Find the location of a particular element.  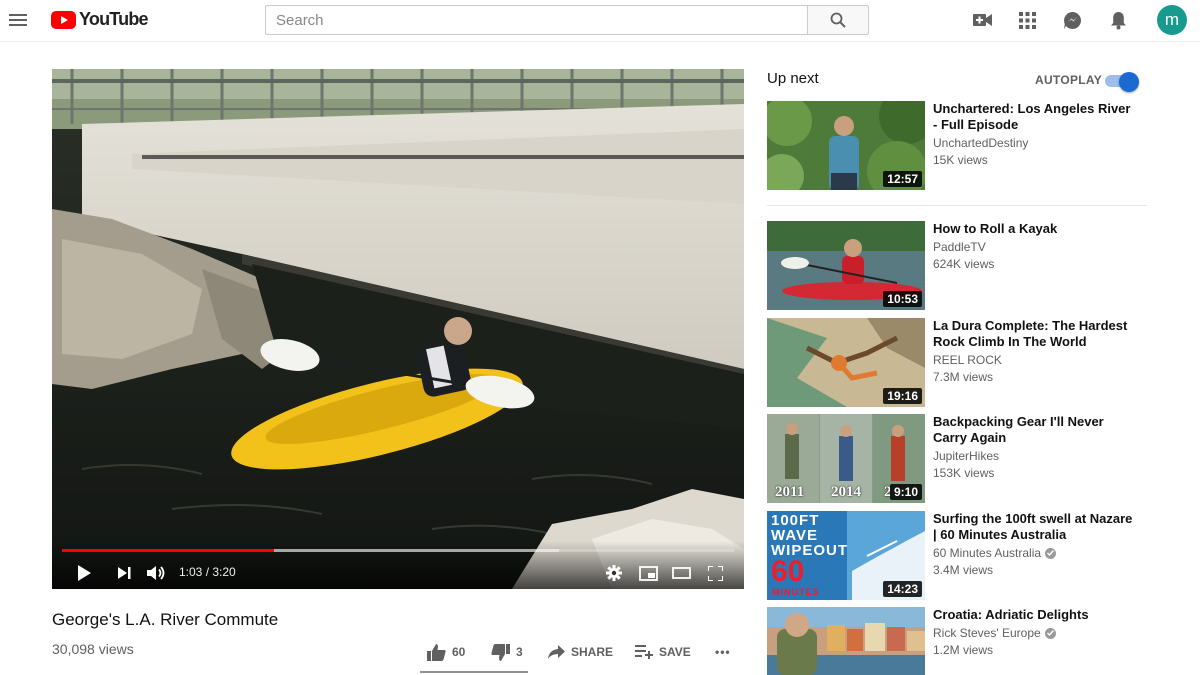

video-title: Backpacking Gear I'll Never Carry Again is located at coordinates (1018, 429).